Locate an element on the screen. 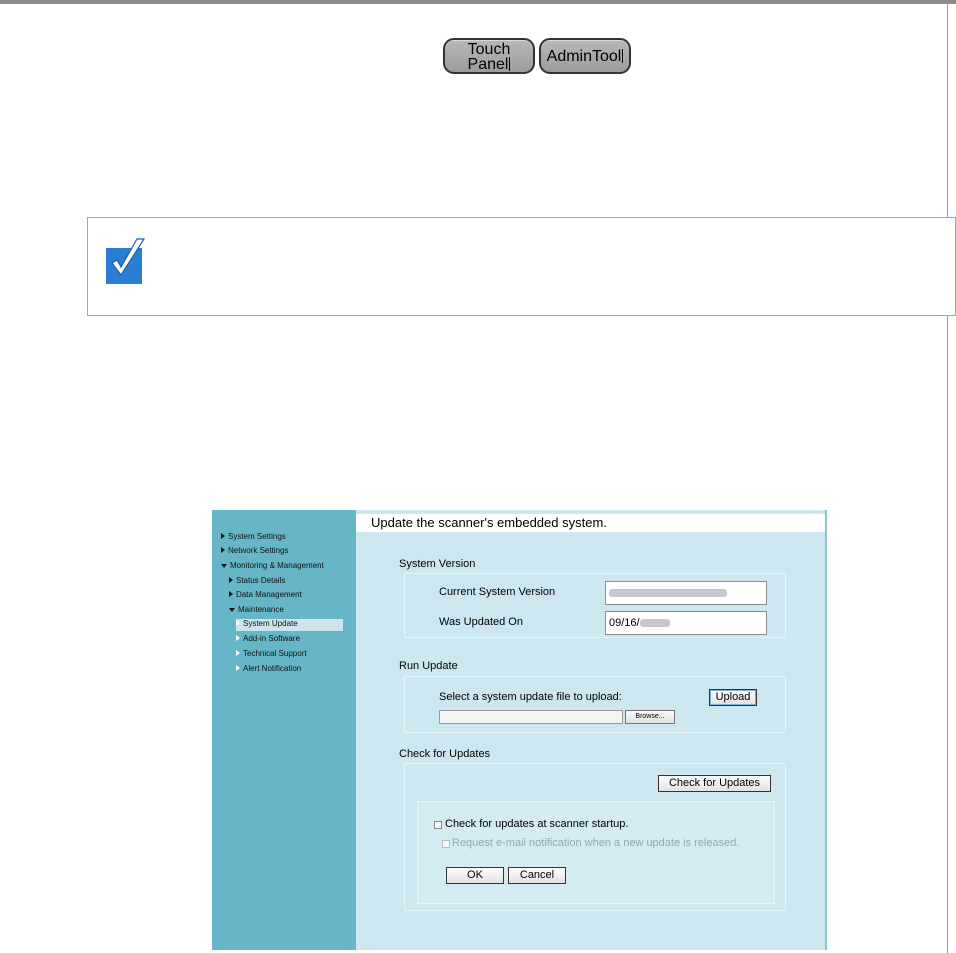 This screenshot has width=956, height=953. admin-tool-badge: AdminTool is located at coordinates (585, 56).